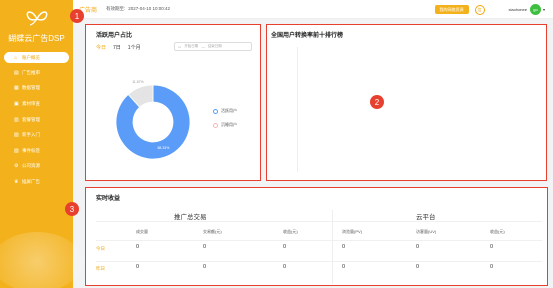  I want to click on tab-today: 今日, so click(101, 47).